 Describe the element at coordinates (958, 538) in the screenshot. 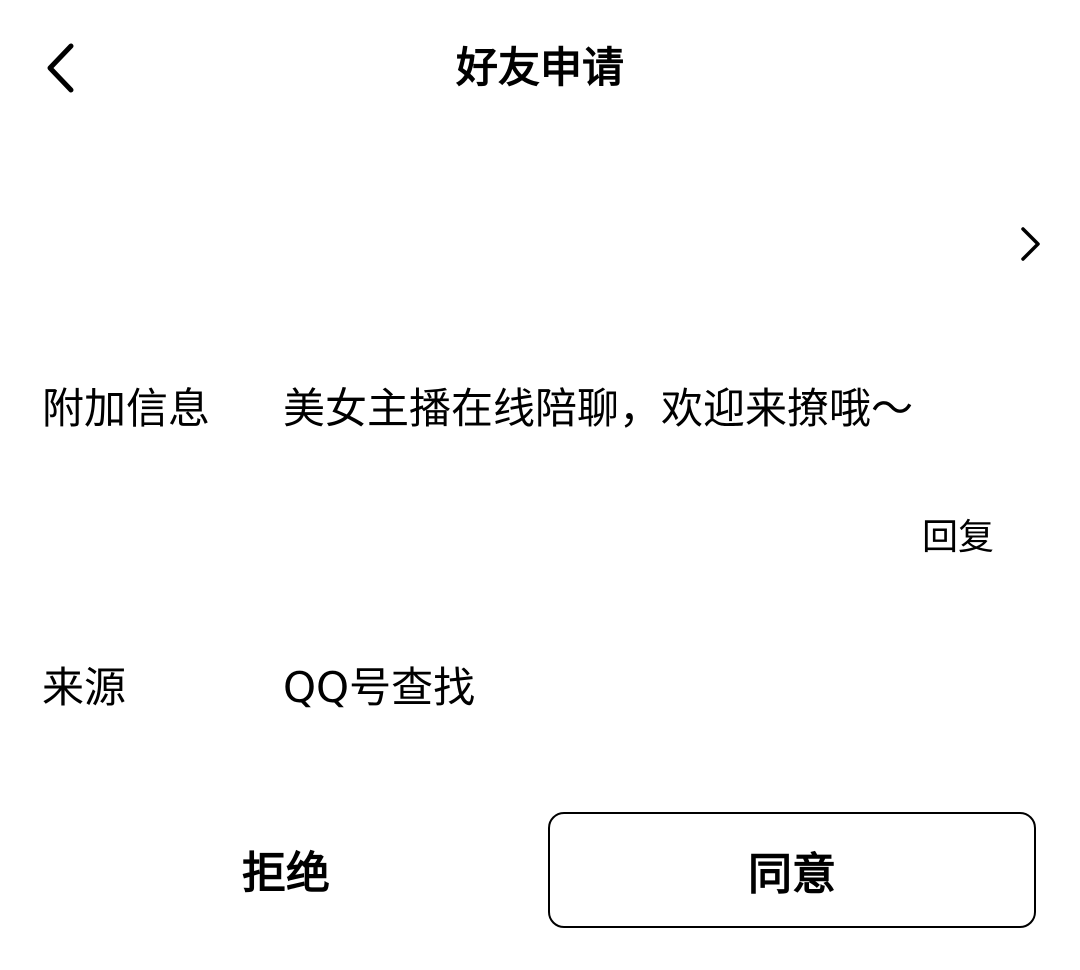

I see `reply-button: 回复` at that location.